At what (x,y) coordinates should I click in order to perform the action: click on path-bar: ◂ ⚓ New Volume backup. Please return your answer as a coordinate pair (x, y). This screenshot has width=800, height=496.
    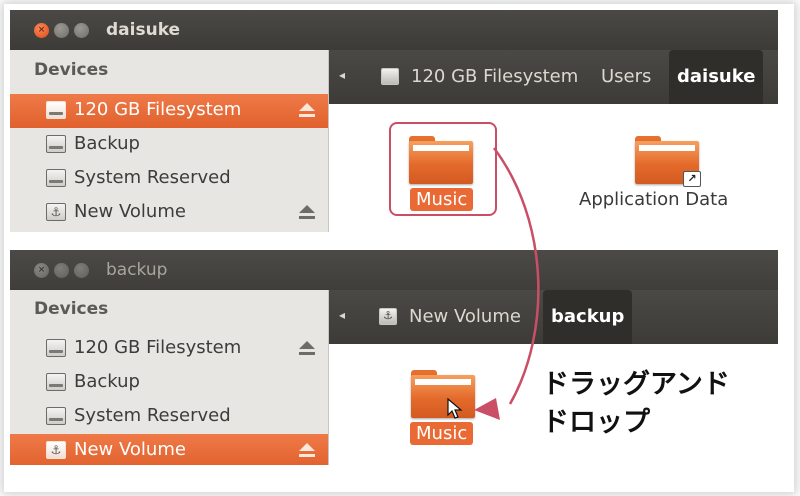
    Looking at the image, I should click on (553, 317).